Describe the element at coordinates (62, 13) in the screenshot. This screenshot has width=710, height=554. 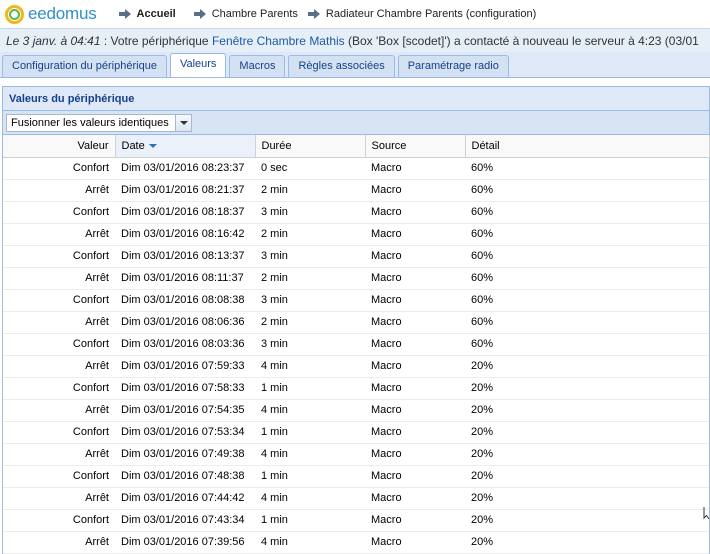
I see `logo-text: eedomus` at that location.